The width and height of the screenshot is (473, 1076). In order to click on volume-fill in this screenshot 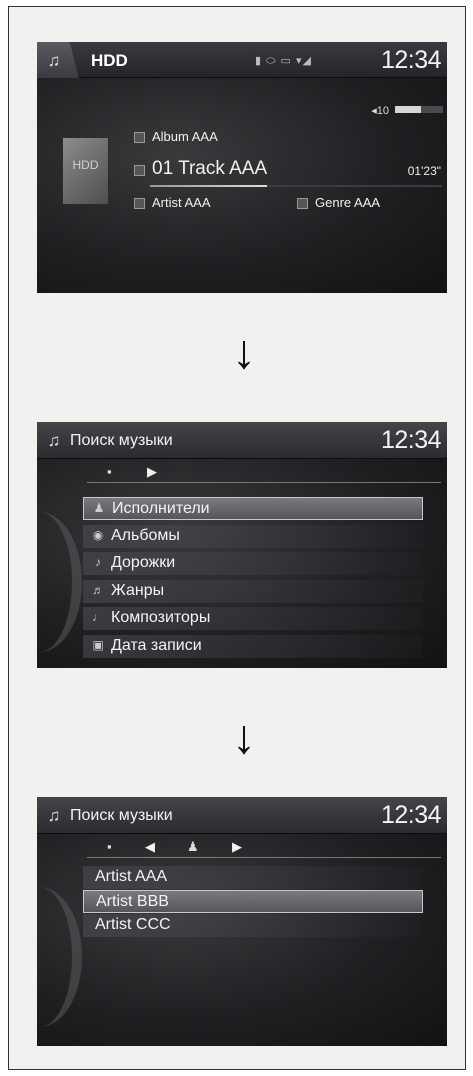, I will do `click(408, 109)`.